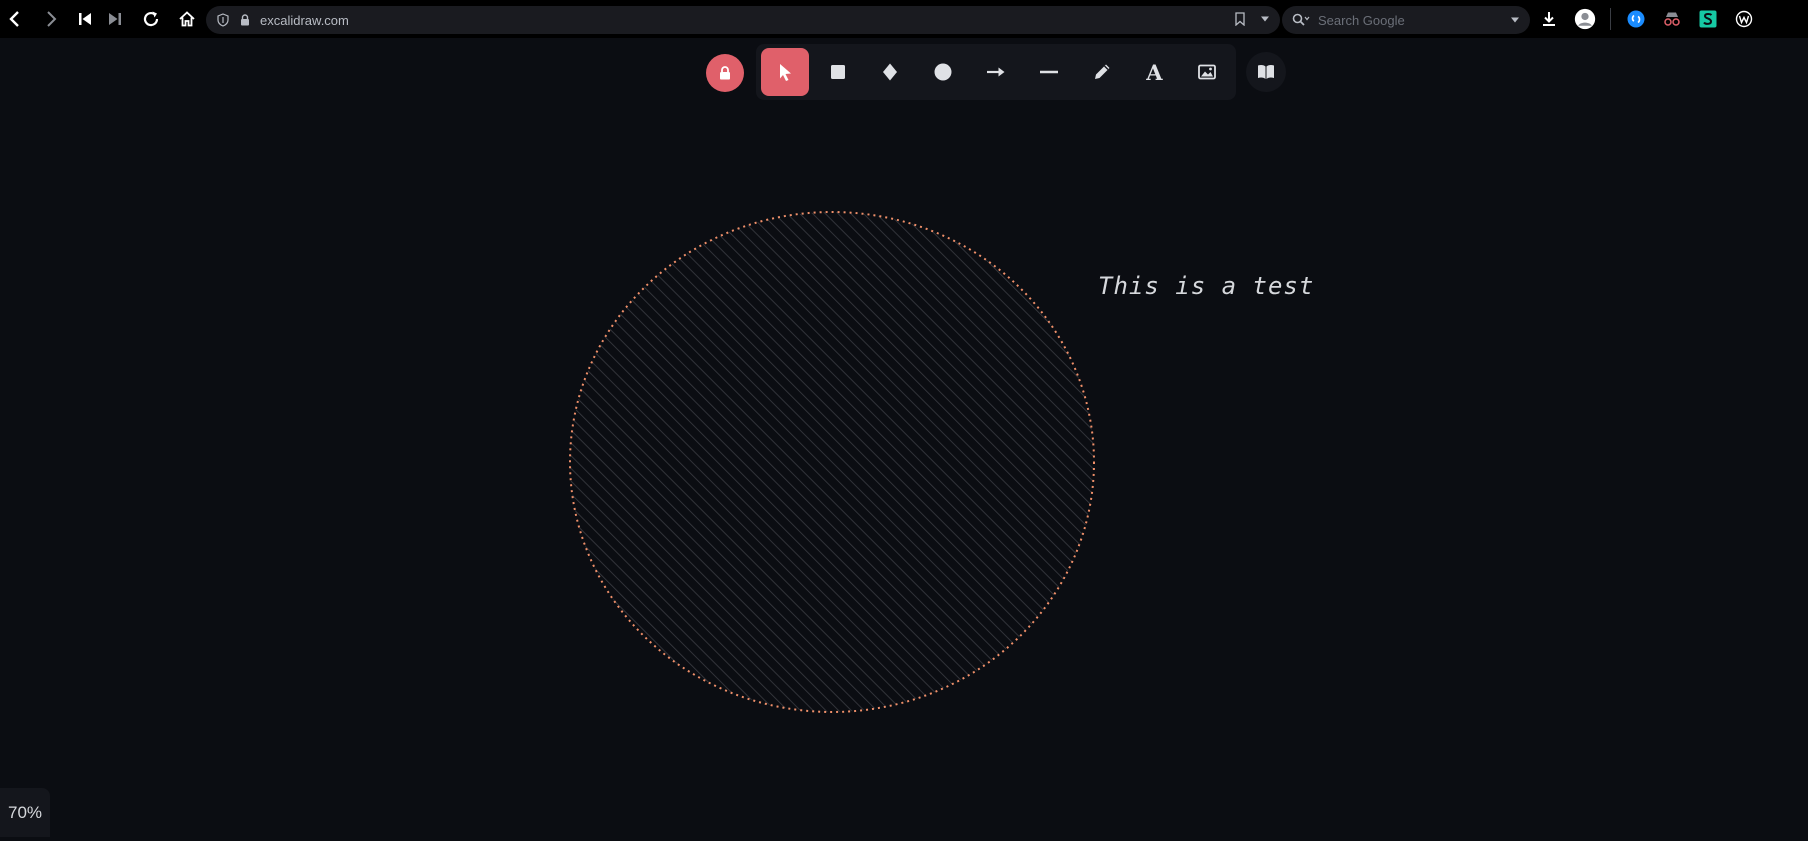  I want to click on lock-tool-button, so click(725, 73).